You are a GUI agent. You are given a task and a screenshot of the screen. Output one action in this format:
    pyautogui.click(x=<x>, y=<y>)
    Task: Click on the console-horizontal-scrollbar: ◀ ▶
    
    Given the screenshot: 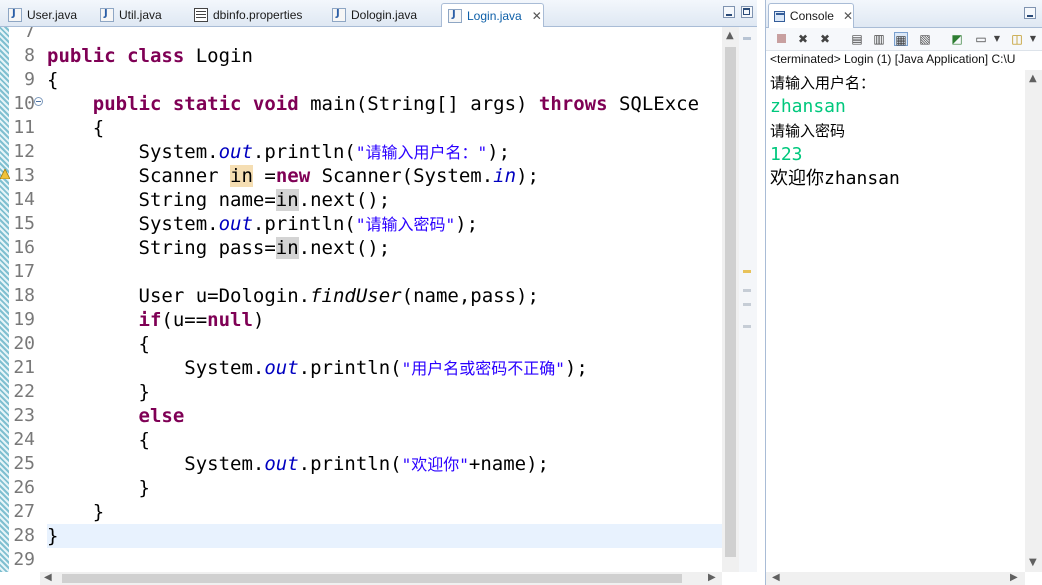 What is the action you would take?
    pyautogui.click(x=895, y=578)
    